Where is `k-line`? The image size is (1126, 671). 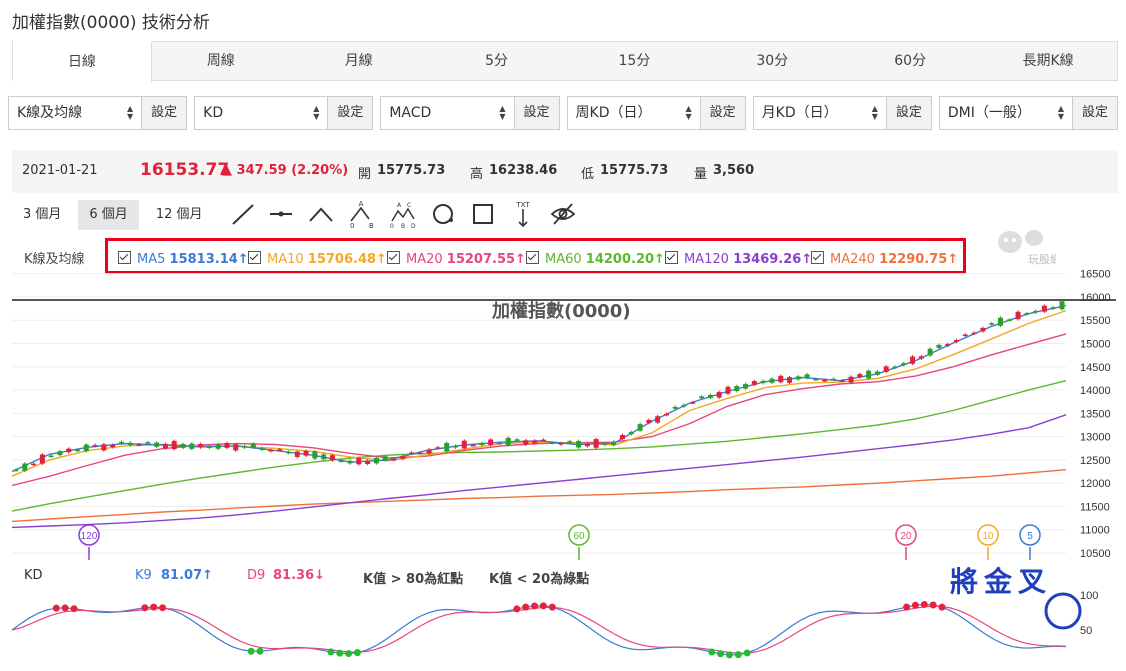
k-line is located at coordinates (539, 629).